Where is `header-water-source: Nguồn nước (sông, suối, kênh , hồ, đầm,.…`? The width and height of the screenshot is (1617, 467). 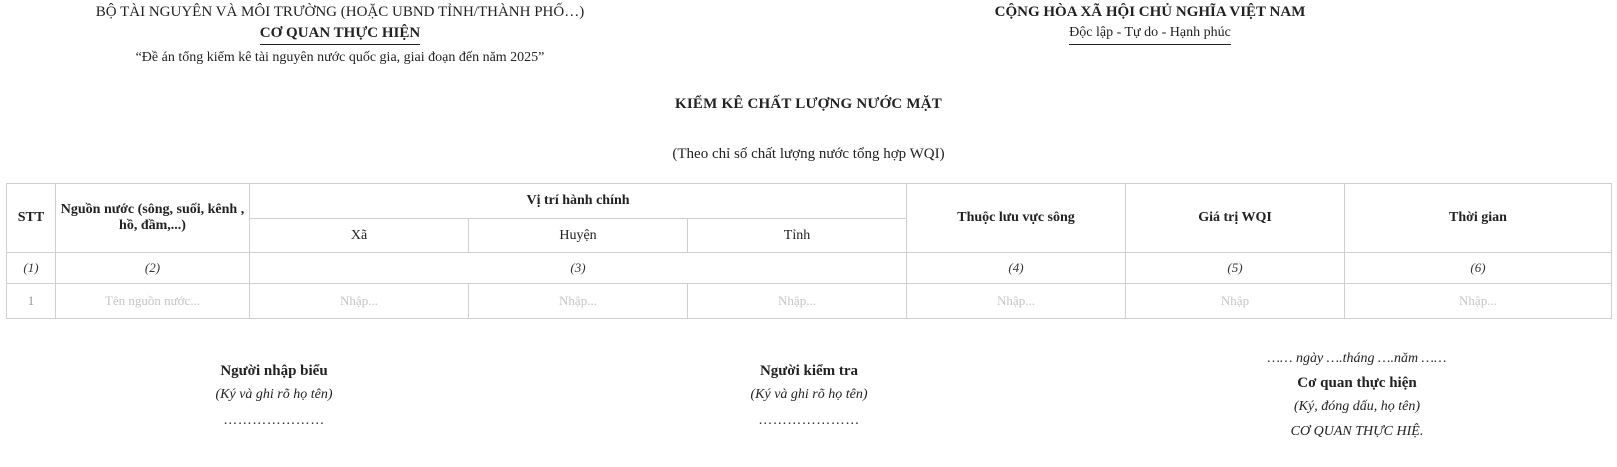
header-water-source: Nguồn nước (sông, suối, kênh , hồ, đầm,.… is located at coordinates (152, 218).